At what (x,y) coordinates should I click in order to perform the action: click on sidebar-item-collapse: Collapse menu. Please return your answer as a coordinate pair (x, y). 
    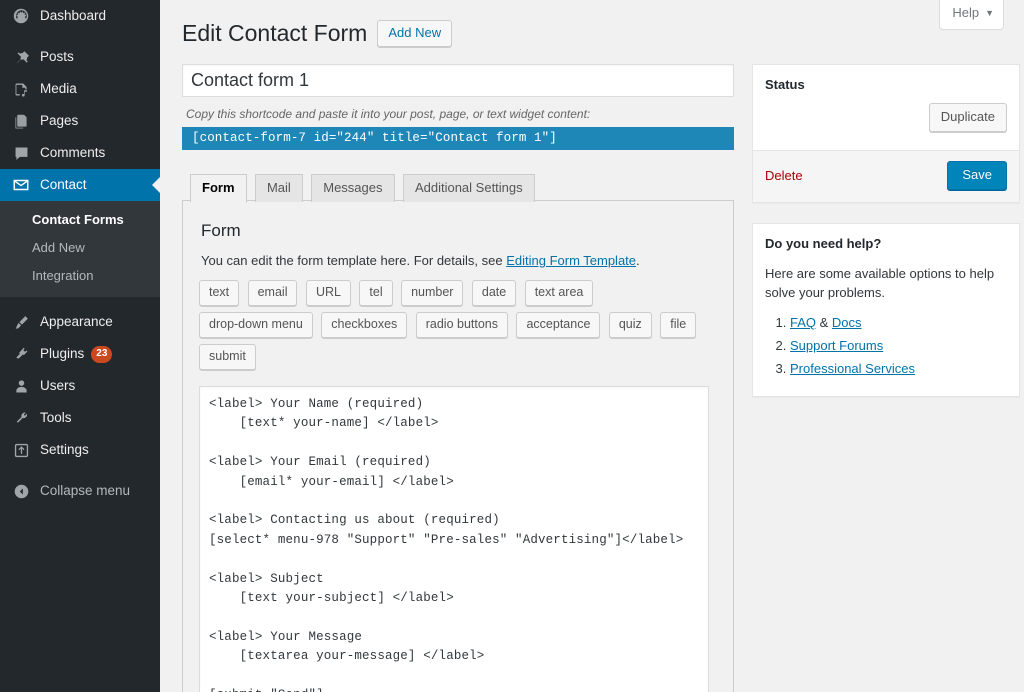
    Looking at the image, I should click on (80, 491).